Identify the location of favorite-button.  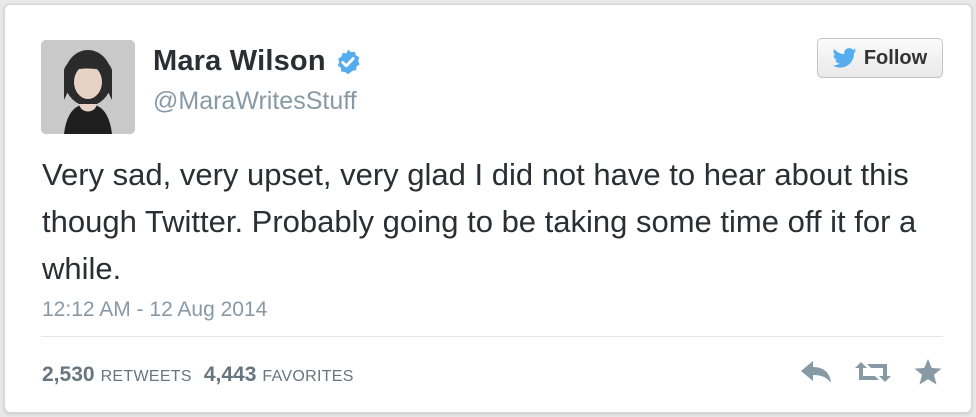
(928, 374).